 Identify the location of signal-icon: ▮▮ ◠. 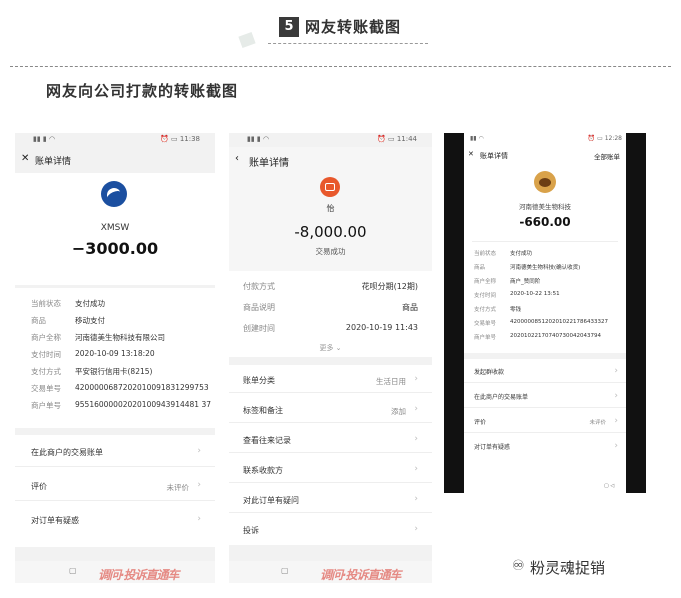
(477, 138).